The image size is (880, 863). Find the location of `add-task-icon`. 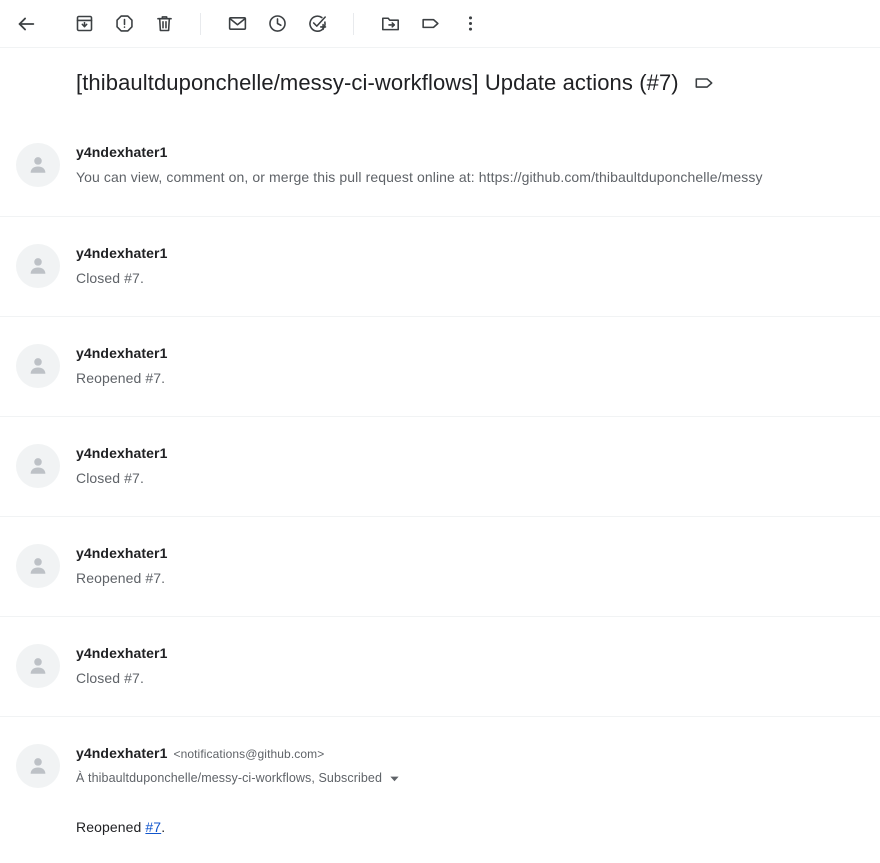

add-task-icon is located at coordinates (317, 23).